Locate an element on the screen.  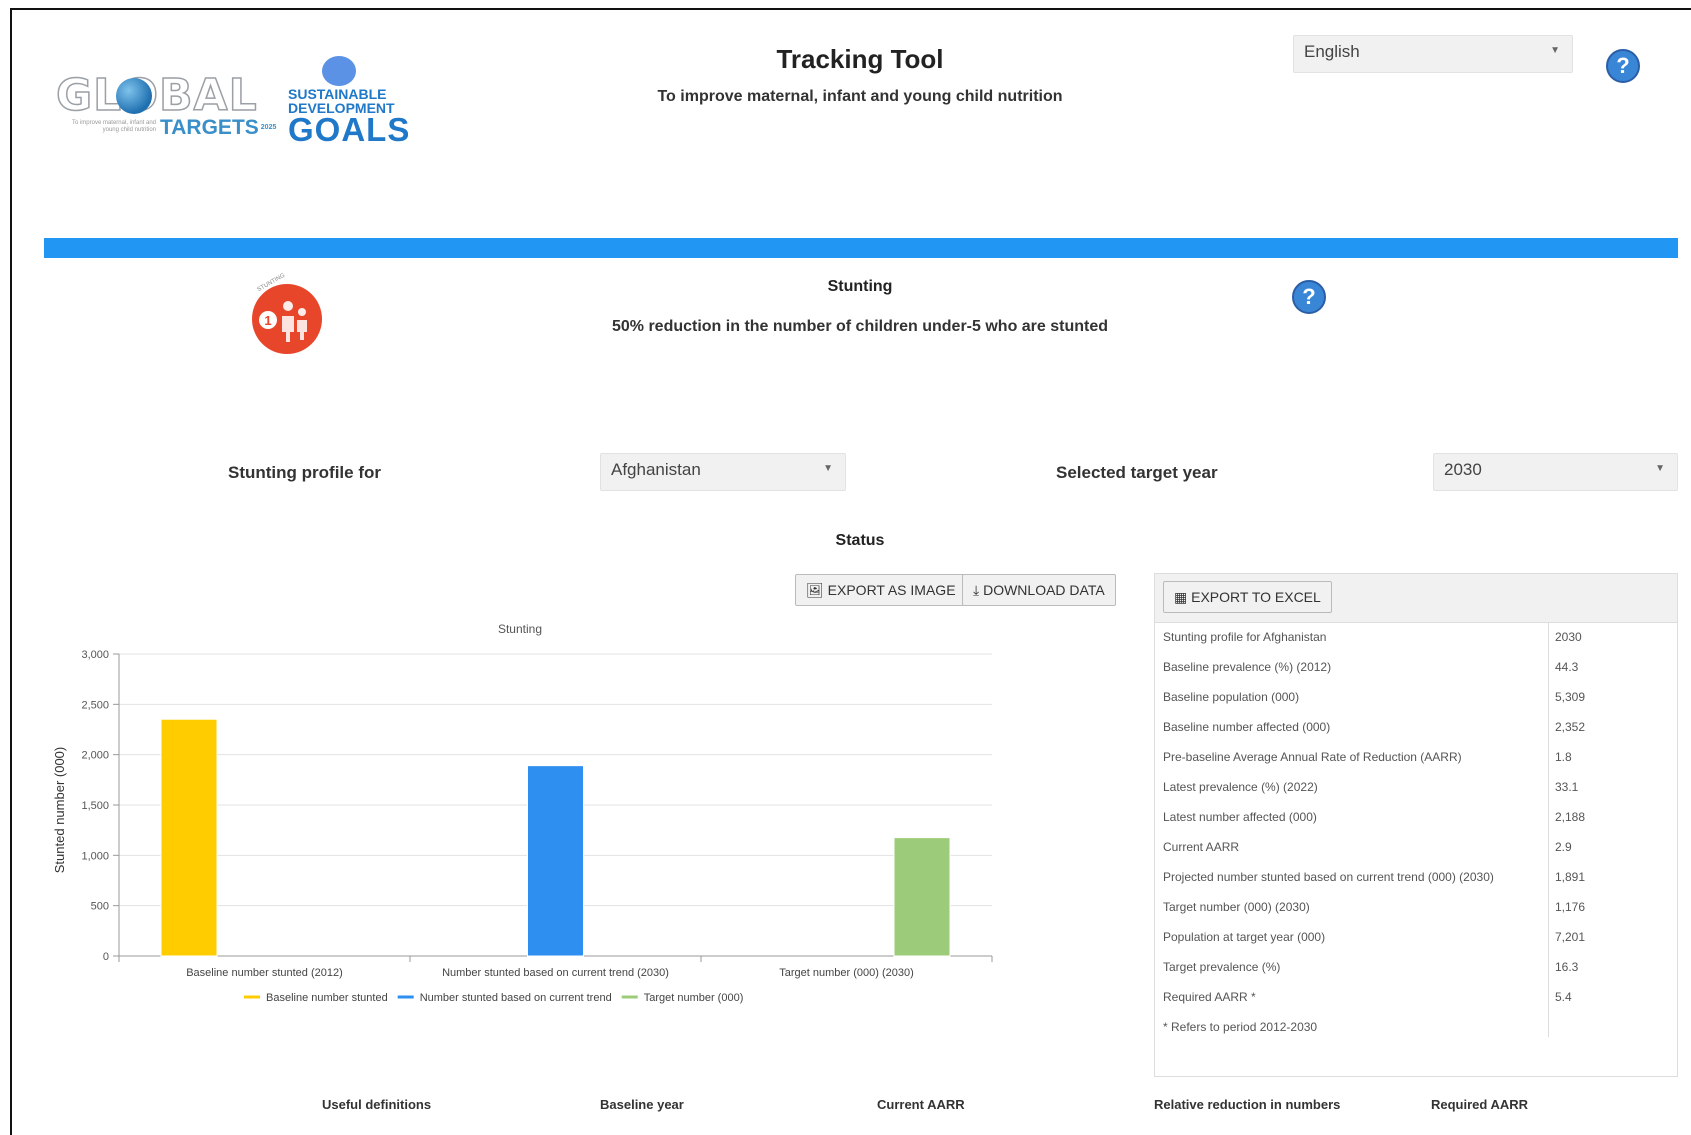
table-cell-value: 44.3 is located at coordinates (1567, 667).